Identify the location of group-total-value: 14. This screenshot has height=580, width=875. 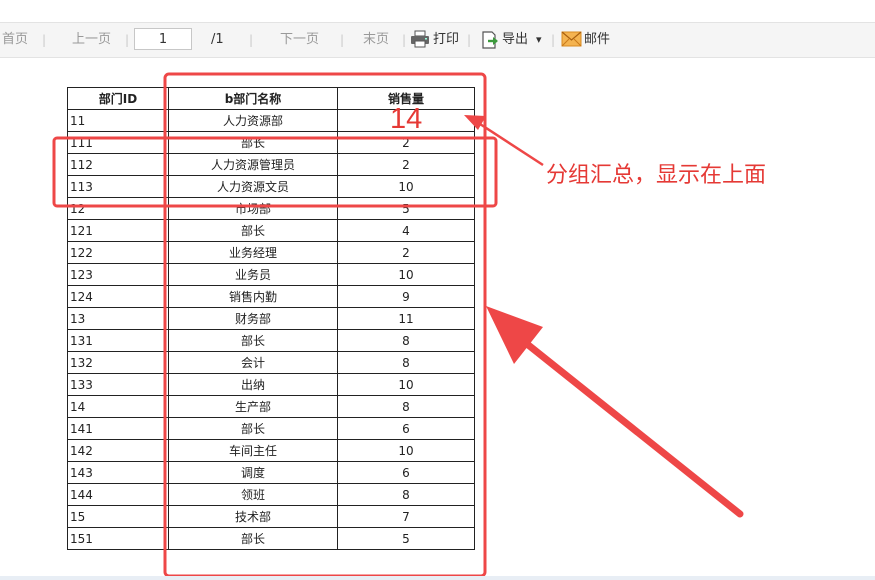
(406, 119).